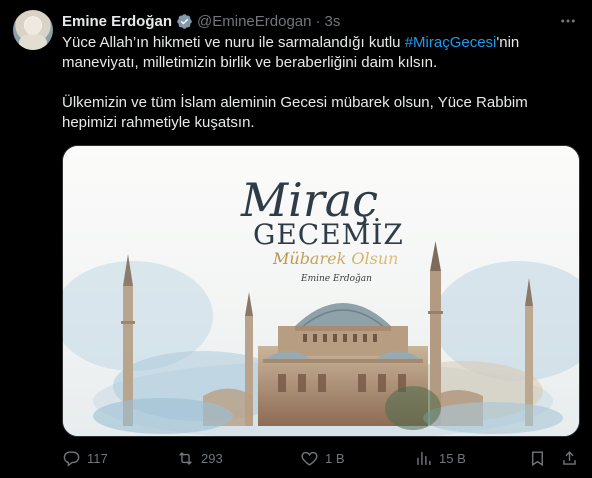  Describe the element at coordinates (335, 458) in the screenshot. I see `like-count: 1 B` at that location.